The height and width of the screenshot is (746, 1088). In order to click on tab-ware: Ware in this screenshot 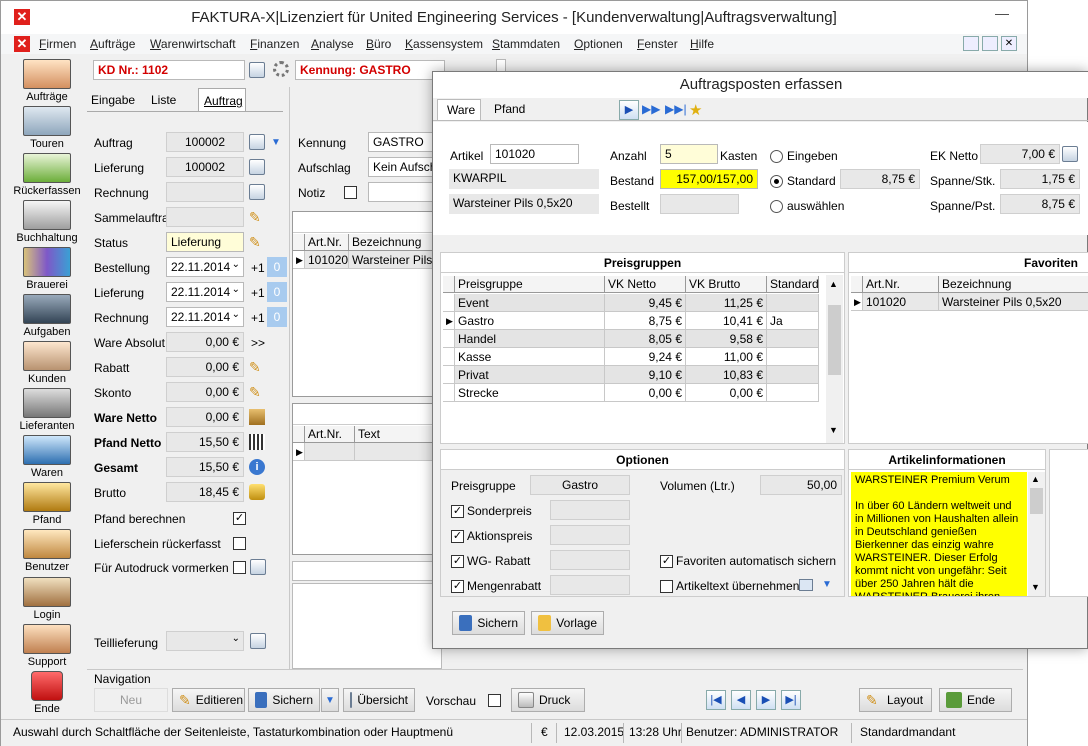, I will do `click(459, 110)`.